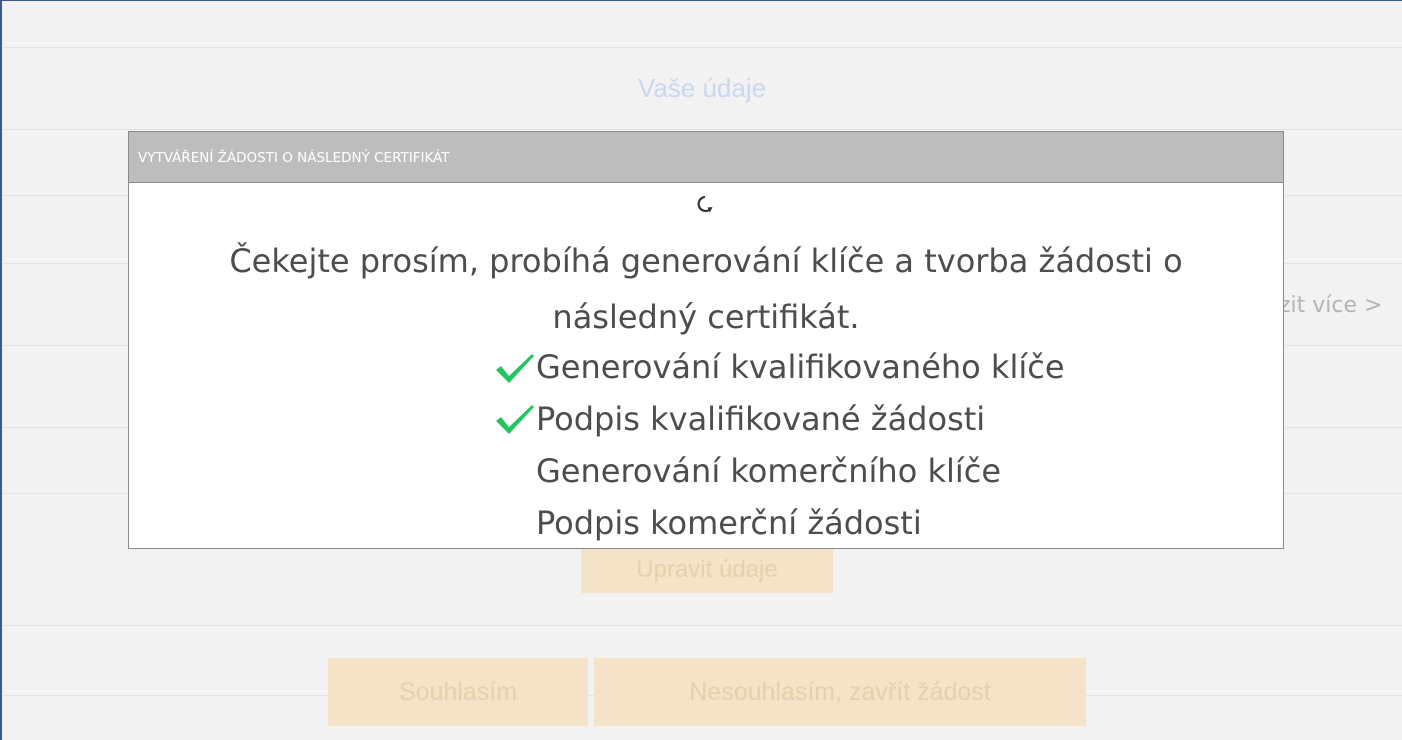  I want to click on step-item: Podpis komerční žádosti, so click(729, 523).